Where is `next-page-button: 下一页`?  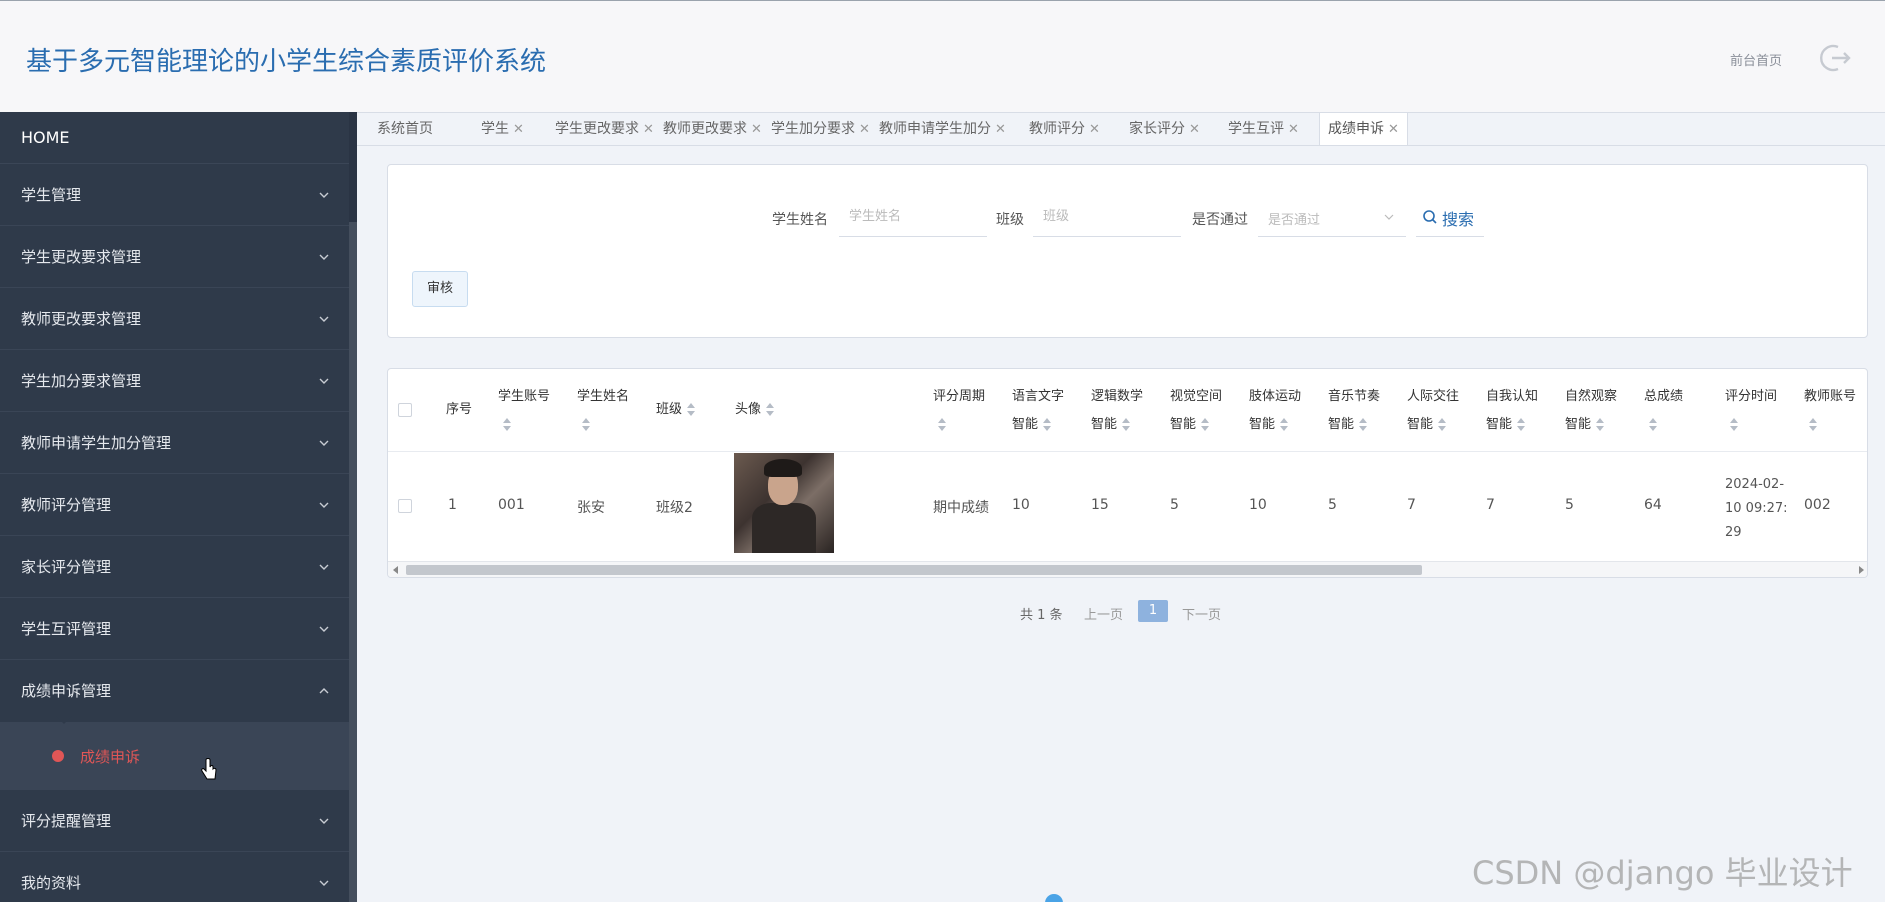 next-page-button: 下一页 is located at coordinates (1201, 613).